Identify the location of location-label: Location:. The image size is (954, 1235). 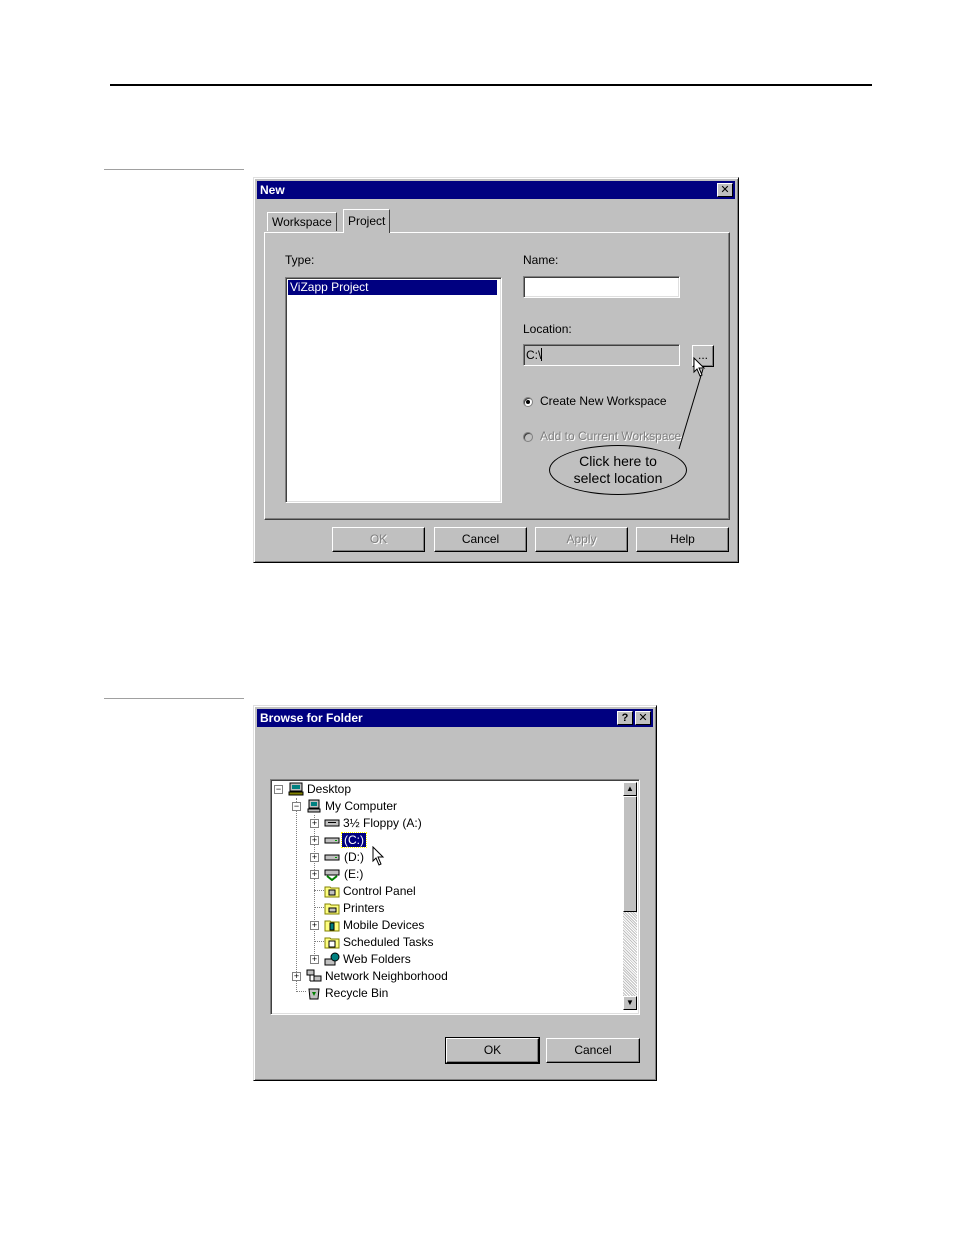
(547, 329).